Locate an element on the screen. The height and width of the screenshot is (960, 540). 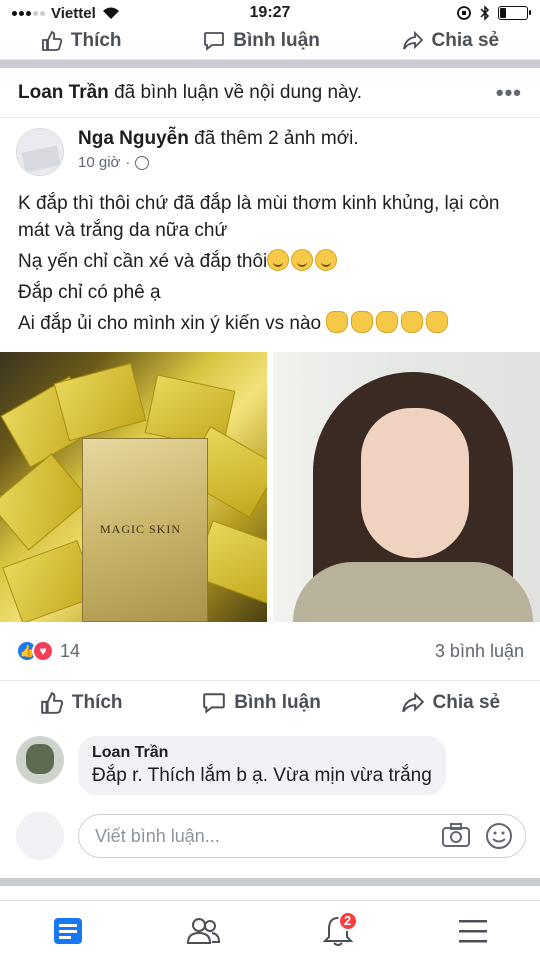
orientation-lock-icon is located at coordinates (464, 13).